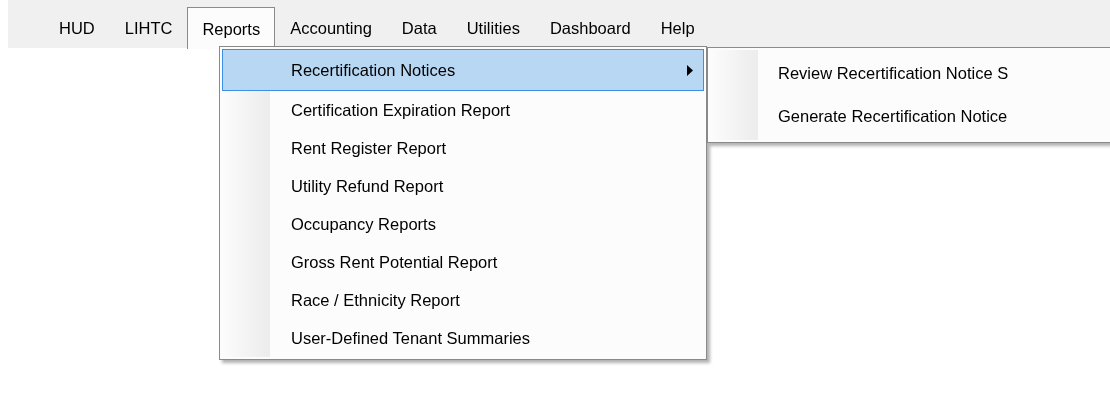  What do you see at coordinates (395, 262) in the screenshot?
I see `menu-item-label: Gross Rent Potential Report` at bounding box center [395, 262].